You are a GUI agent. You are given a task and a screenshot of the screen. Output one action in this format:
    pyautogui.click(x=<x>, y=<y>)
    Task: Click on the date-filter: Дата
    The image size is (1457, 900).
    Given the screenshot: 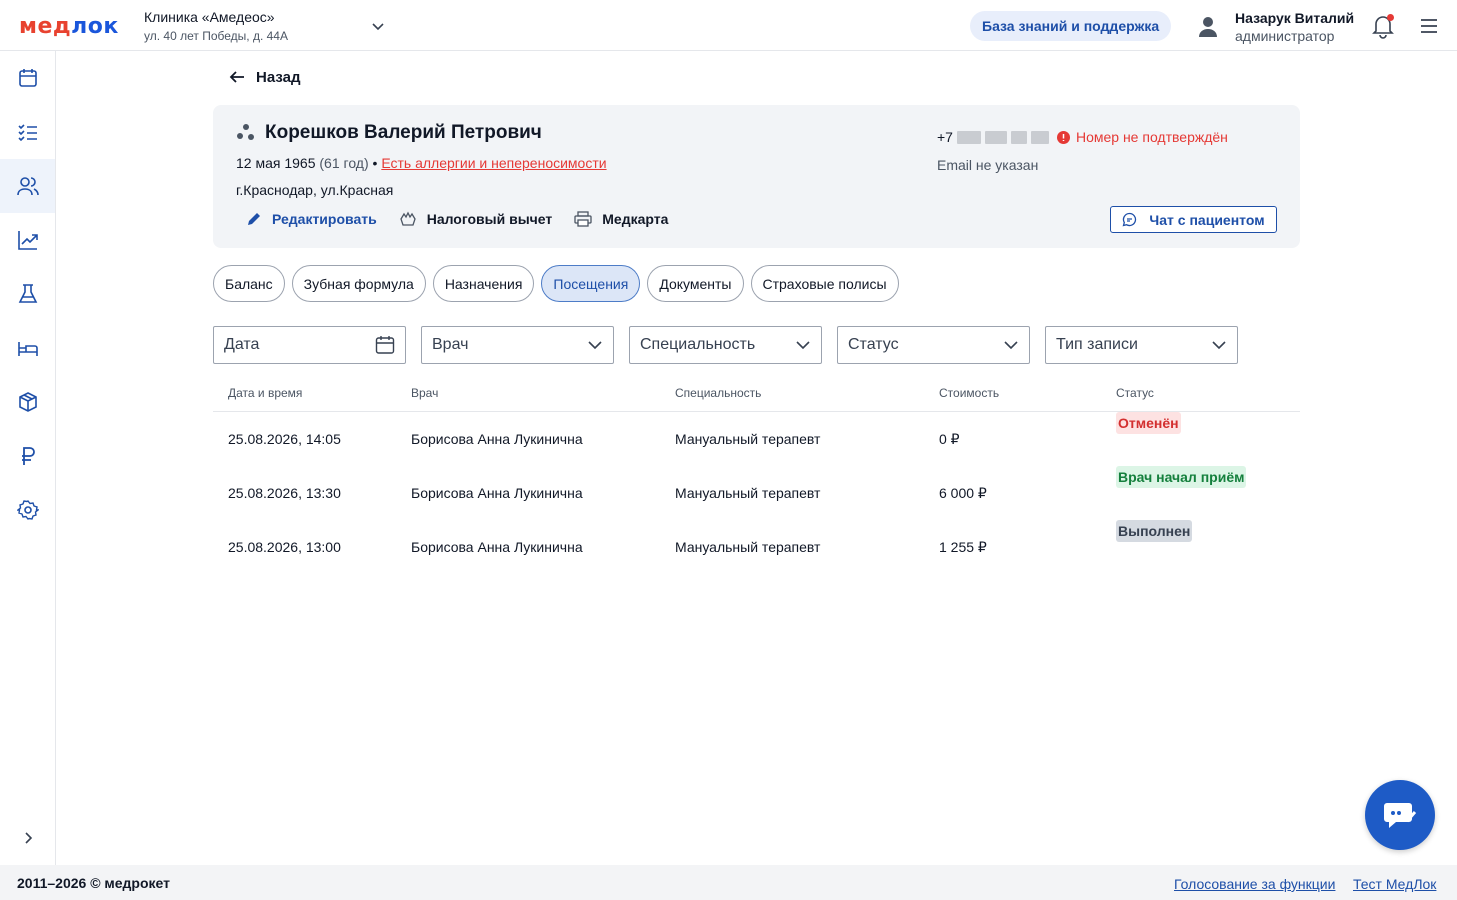 What is the action you would take?
    pyautogui.click(x=309, y=345)
    